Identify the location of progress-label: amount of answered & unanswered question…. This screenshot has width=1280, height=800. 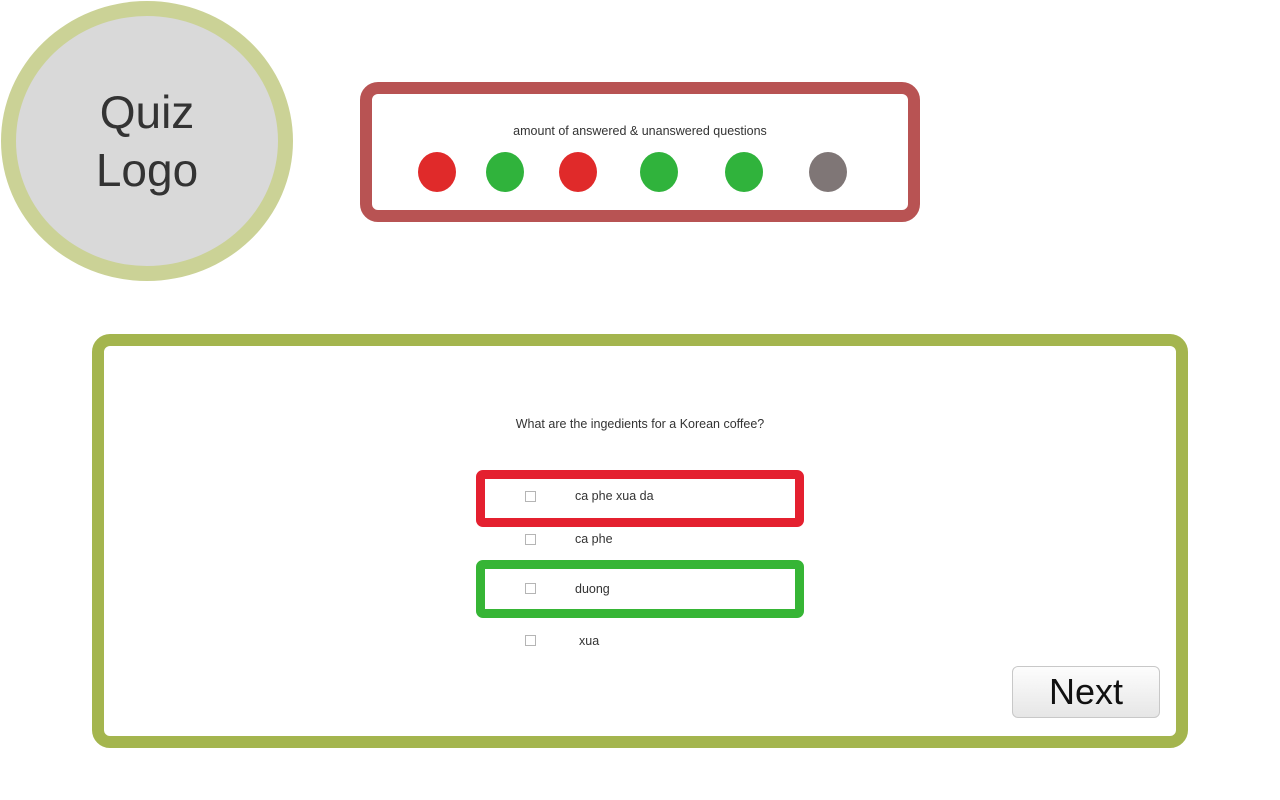
(640, 131).